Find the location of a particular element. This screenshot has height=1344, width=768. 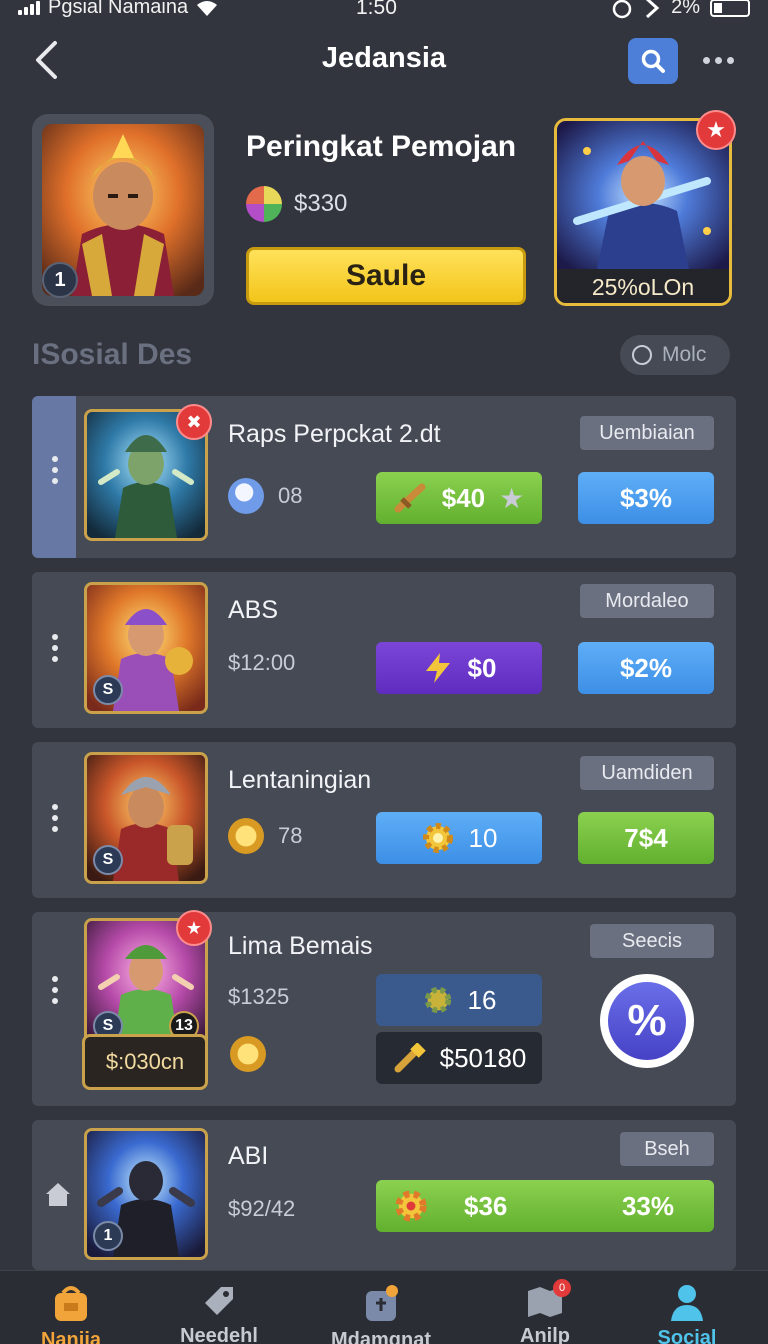

nav-item-nanjia: Nanjia is located at coordinates (73, 1307).